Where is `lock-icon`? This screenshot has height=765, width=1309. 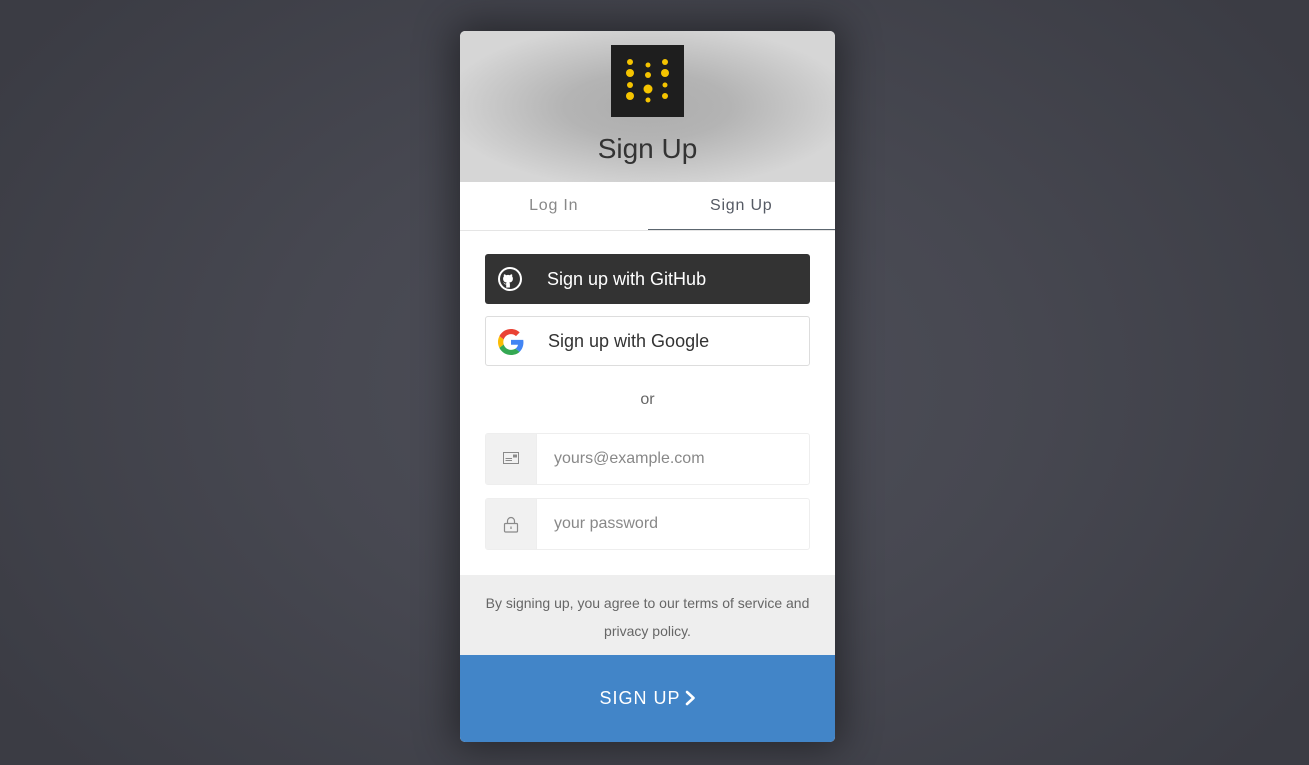
lock-icon is located at coordinates (511, 524).